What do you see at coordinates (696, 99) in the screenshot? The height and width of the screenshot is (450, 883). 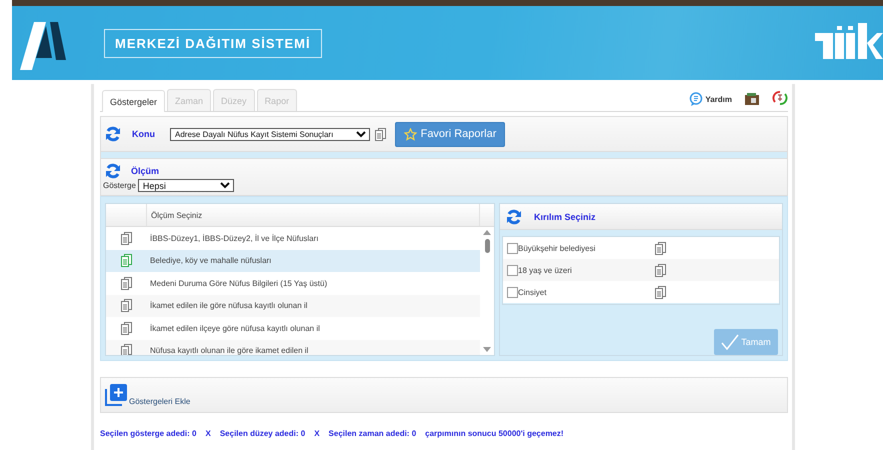 I see `speech-bubble-icon` at bounding box center [696, 99].